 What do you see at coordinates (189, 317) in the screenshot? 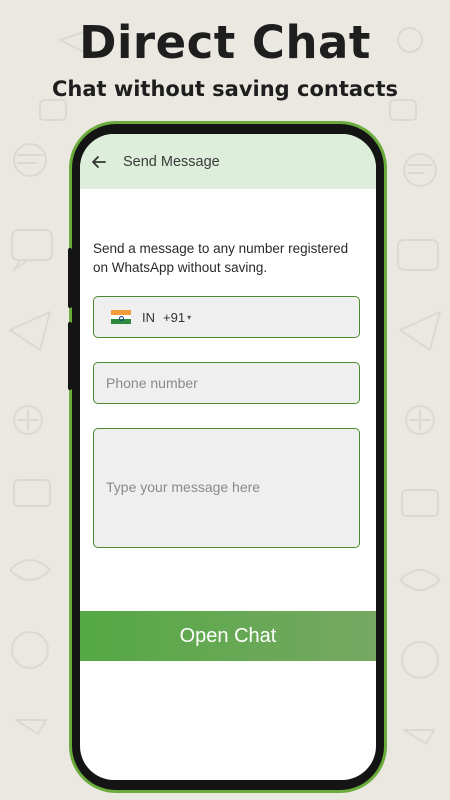
I see `dropdown-caret-icon: ▾` at bounding box center [189, 317].